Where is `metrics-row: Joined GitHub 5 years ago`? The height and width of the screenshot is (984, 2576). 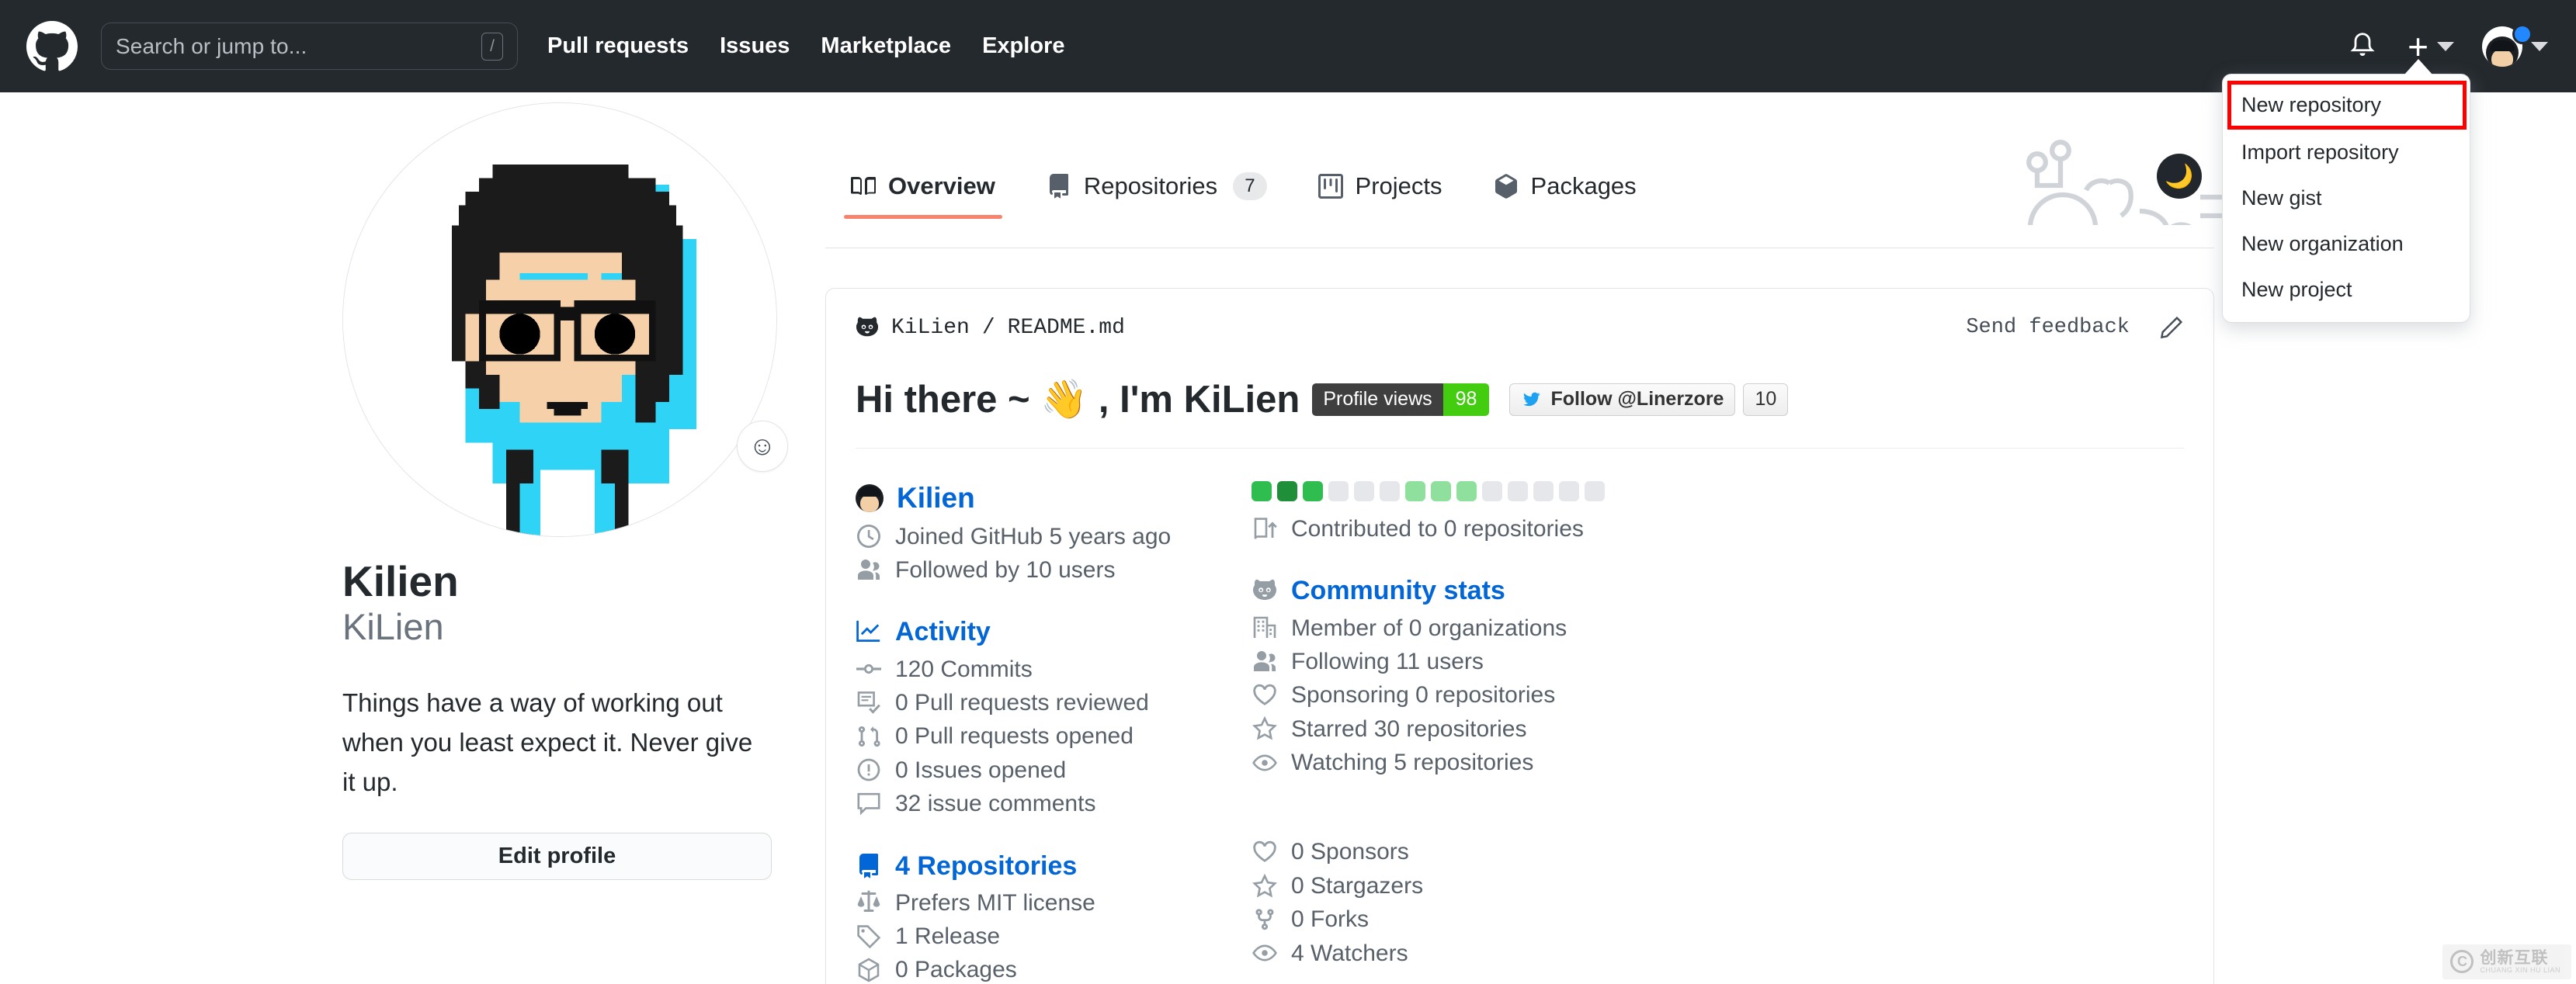
metrics-row: Joined GitHub 5 years ago is located at coordinates (1054, 536).